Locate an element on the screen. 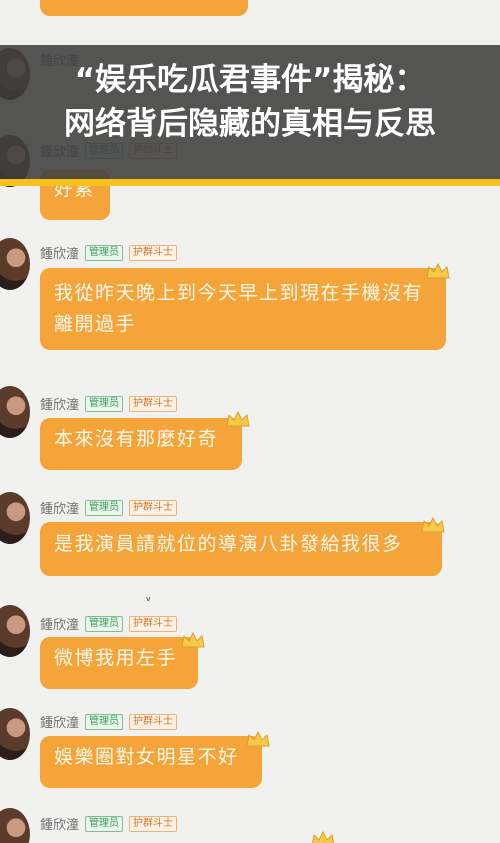 The height and width of the screenshot is (843, 500). message-bubble: 微博我用左手 is located at coordinates (119, 663).